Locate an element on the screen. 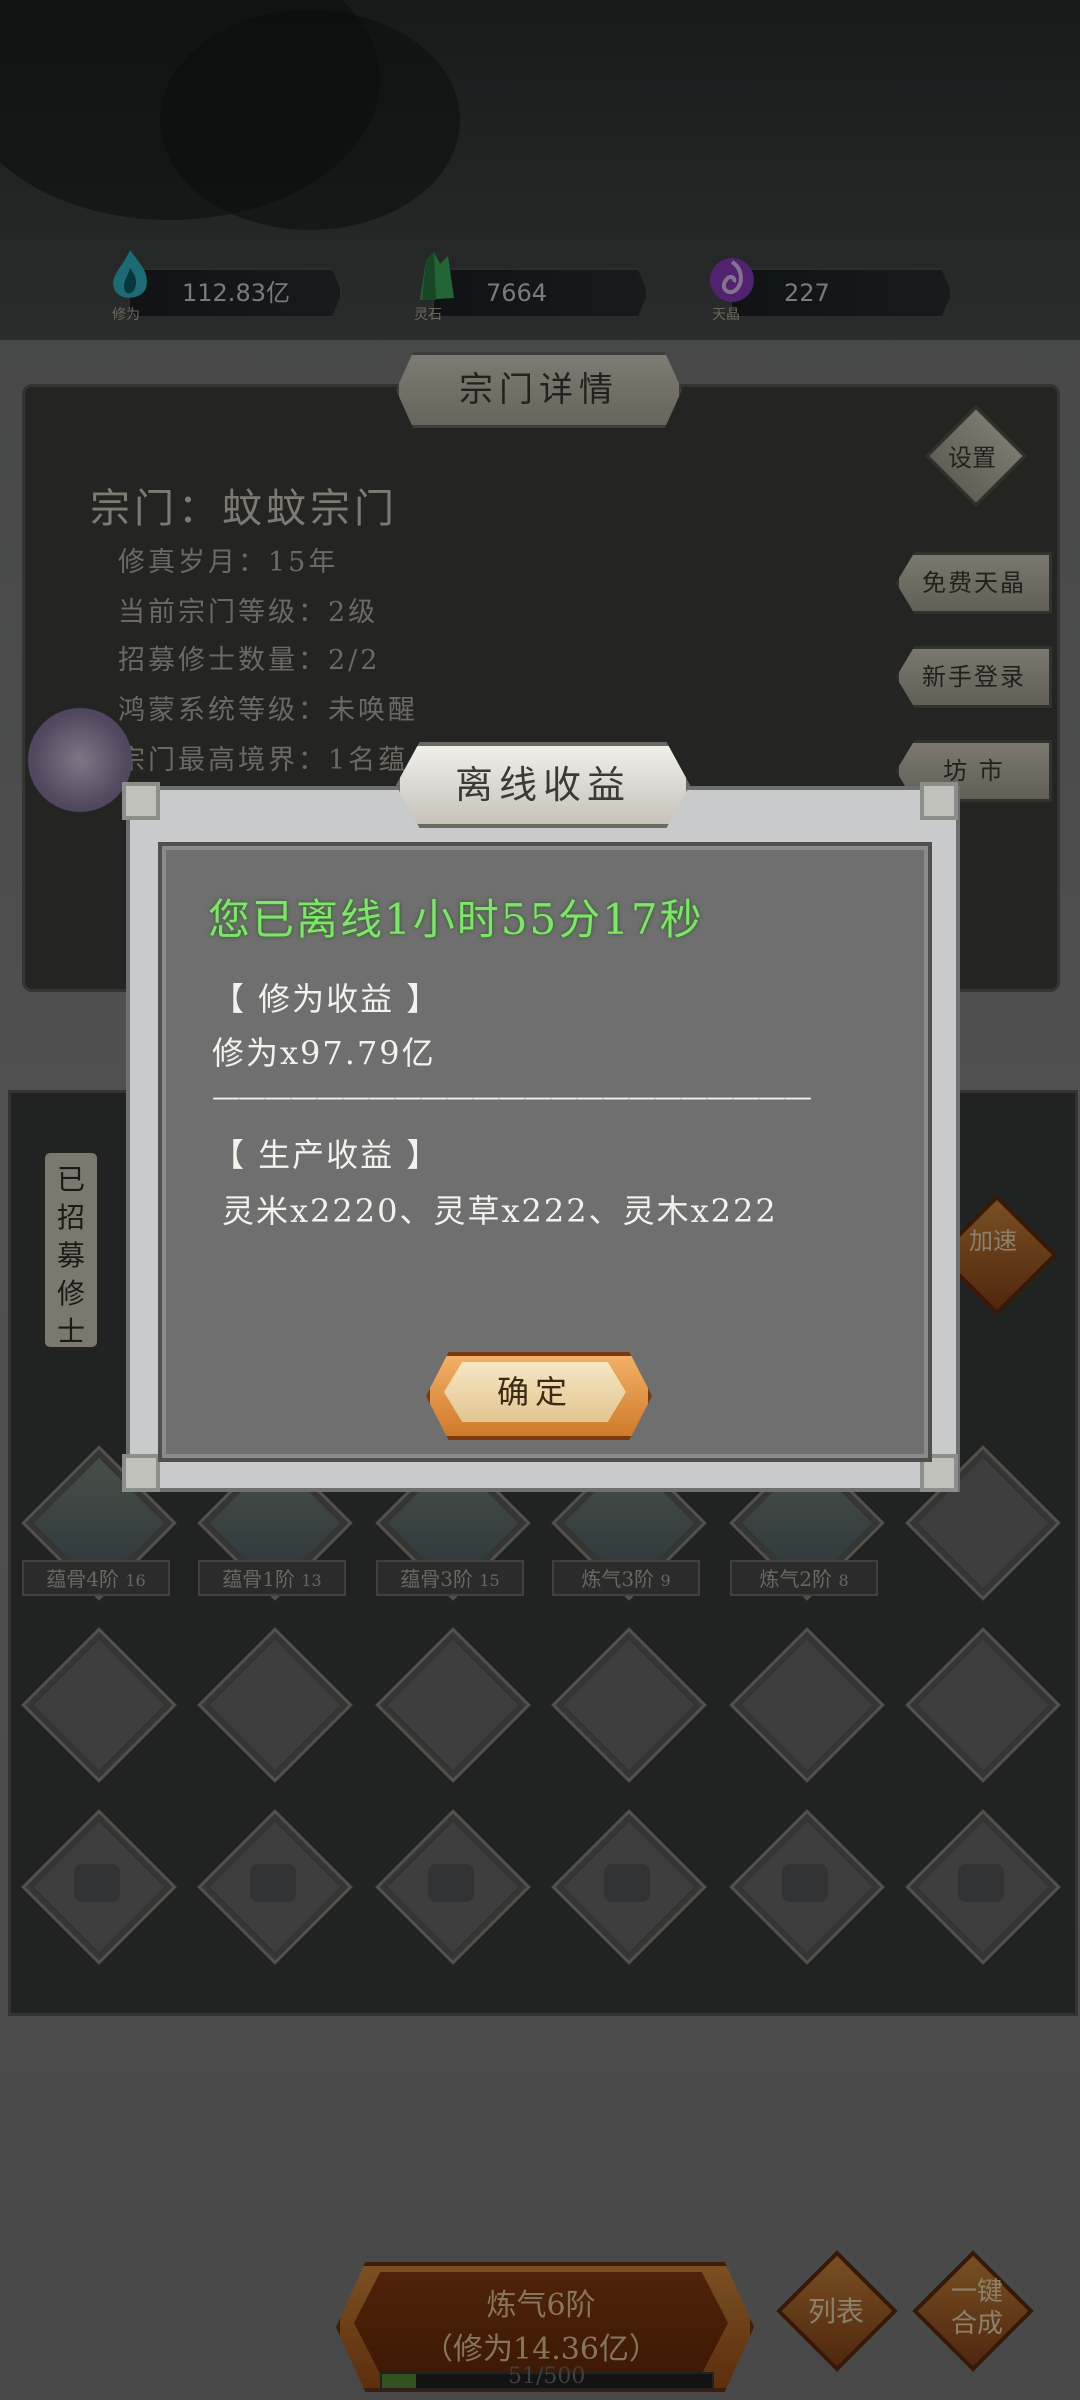 The height and width of the screenshot is (2400, 1080). cultivation-rewards-value: 修为x97.79亿 is located at coordinates (324, 1053).